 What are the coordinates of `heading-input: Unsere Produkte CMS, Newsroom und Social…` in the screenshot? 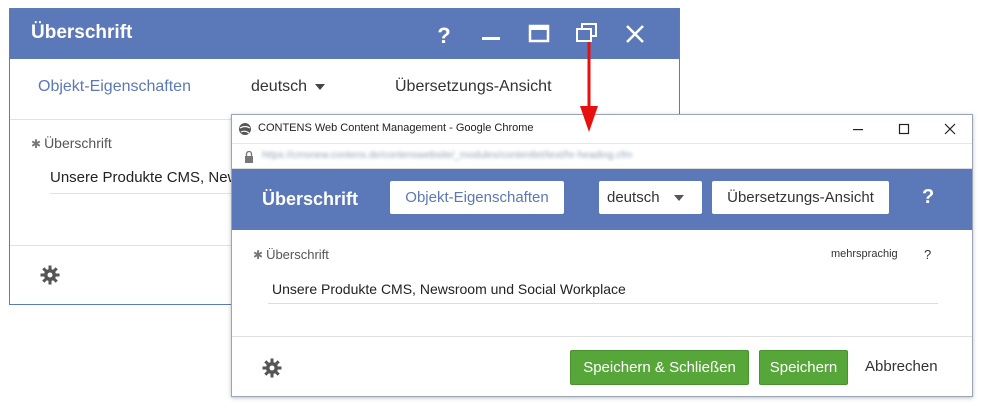 It's located at (449, 289).